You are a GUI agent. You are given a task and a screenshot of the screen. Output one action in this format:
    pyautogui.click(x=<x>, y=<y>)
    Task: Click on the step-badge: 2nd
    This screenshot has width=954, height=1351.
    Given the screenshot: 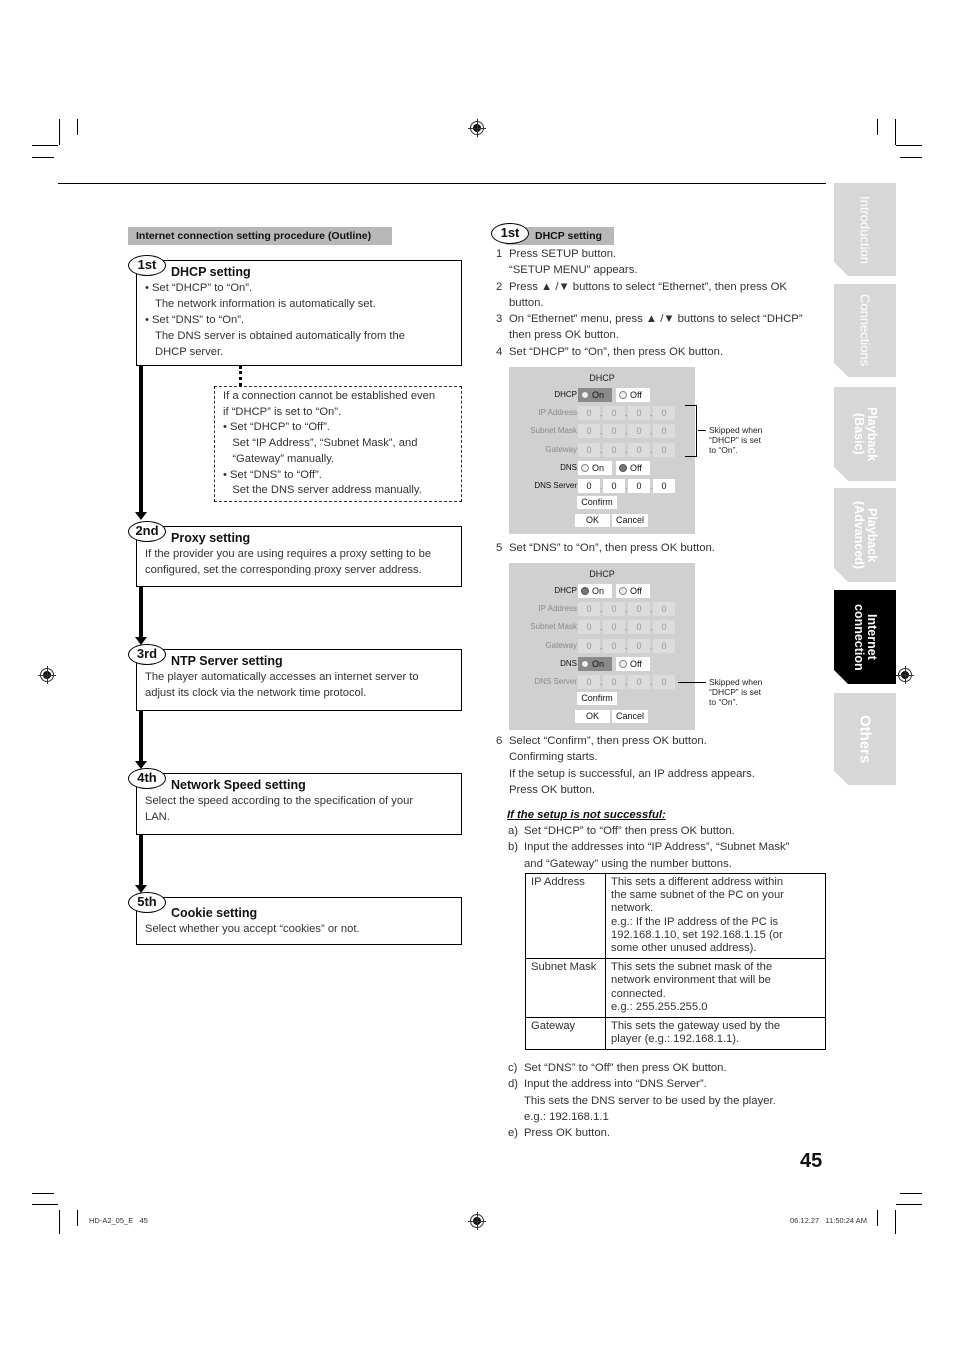 What is the action you would take?
    pyautogui.click(x=147, y=531)
    